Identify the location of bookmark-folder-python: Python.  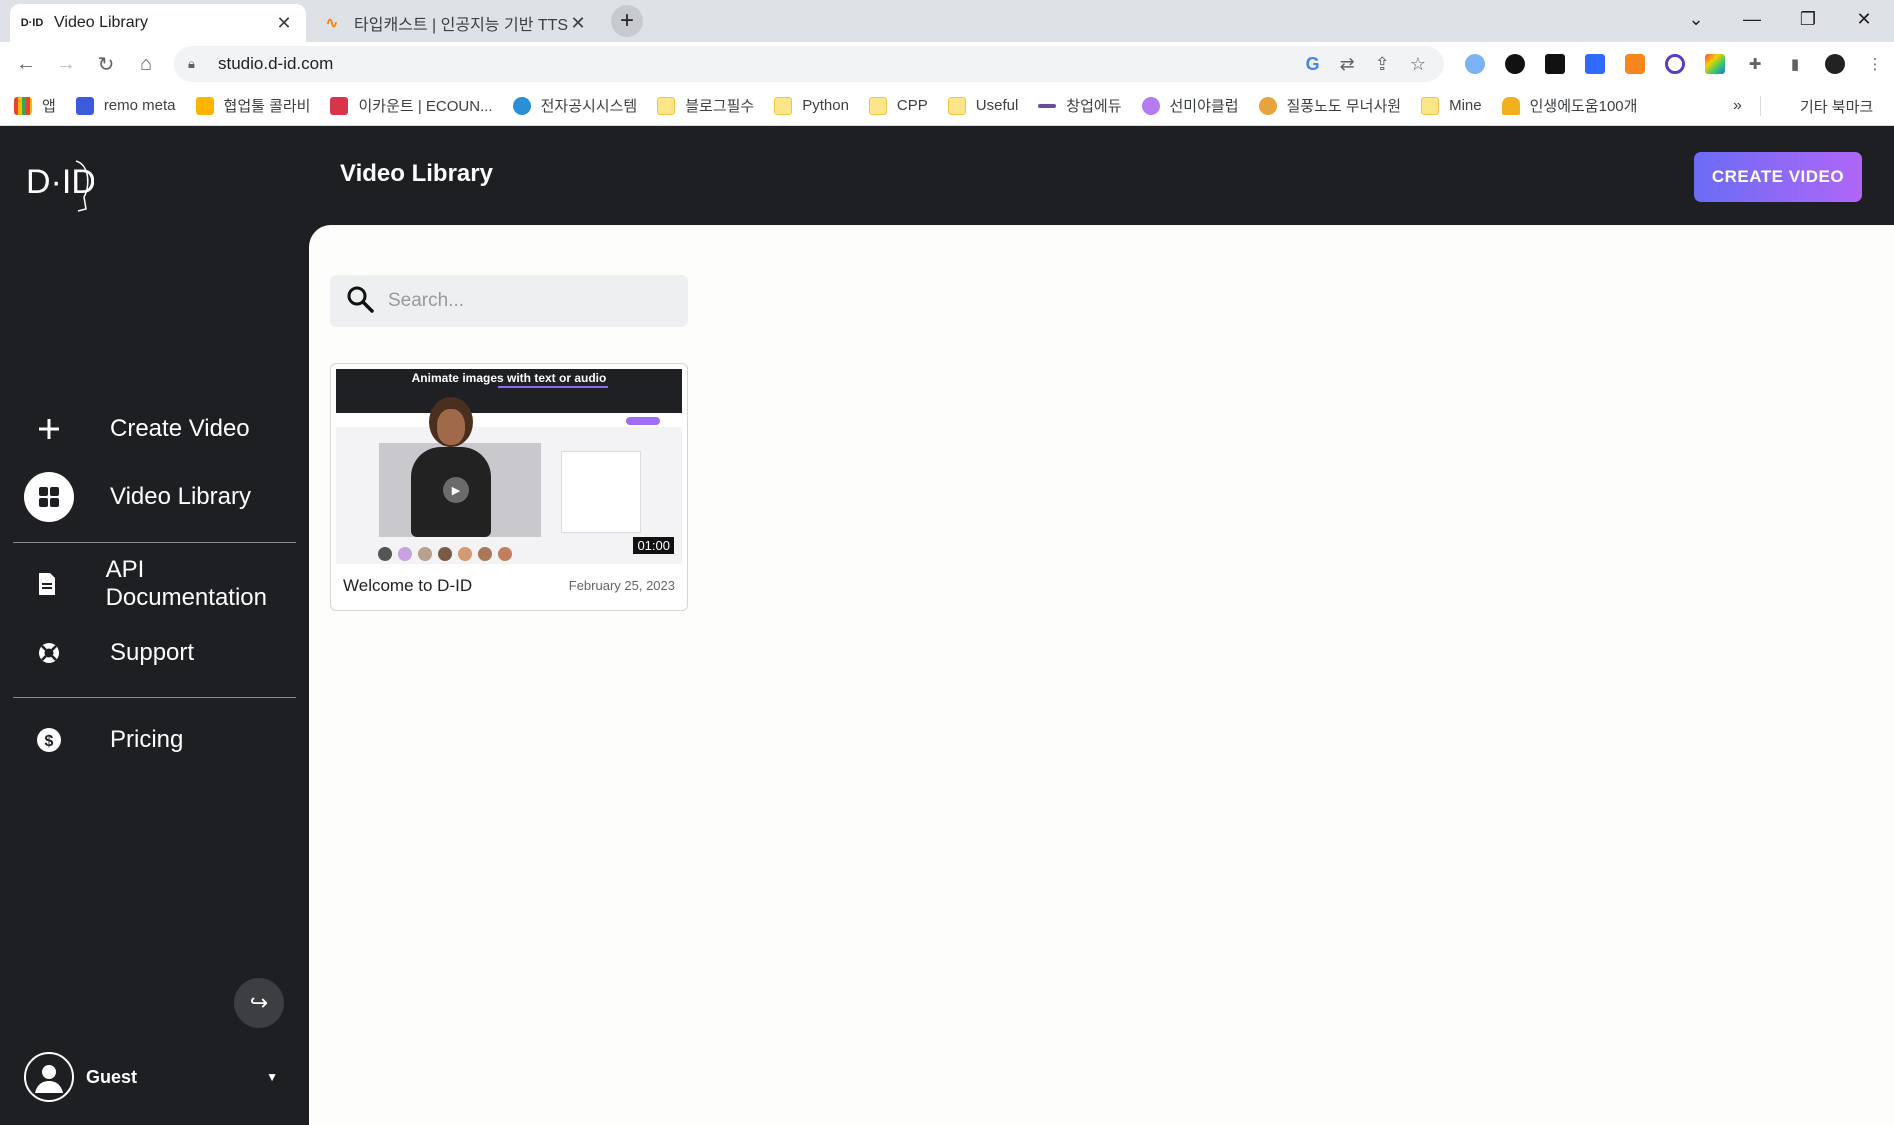
(811, 105).